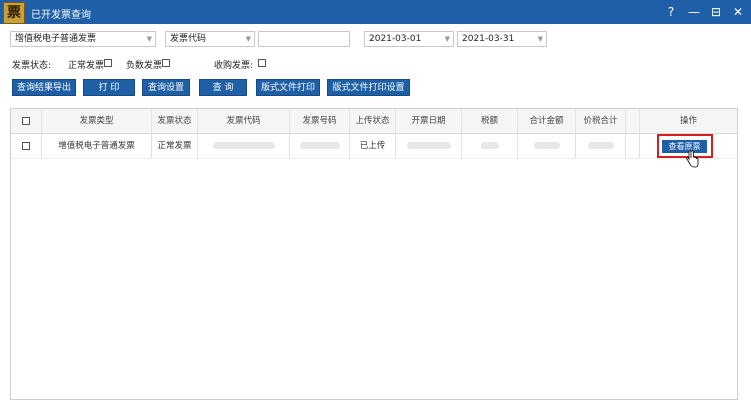 This screenshot has width=751, height=400. What do you see at coordinates (166, 63) in the screenshot?
I see `negative-invoice-checkbox` at bounding box center [166, 63].